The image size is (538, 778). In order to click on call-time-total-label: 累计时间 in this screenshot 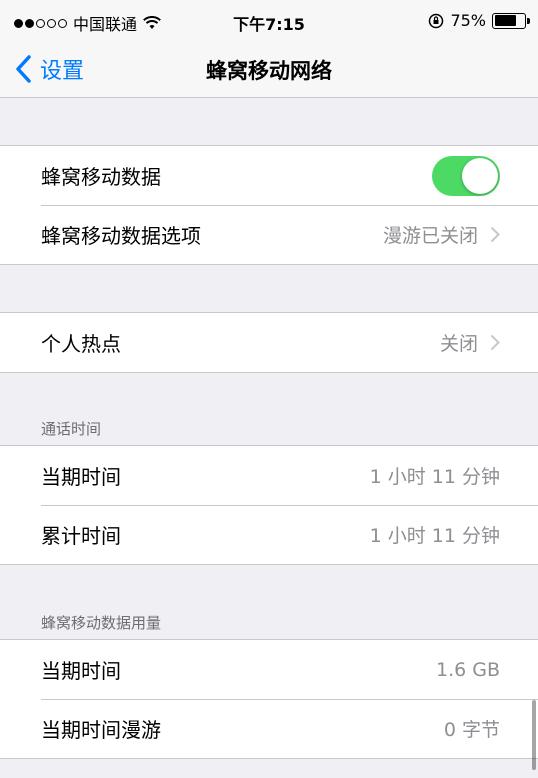, I will do `click(81, 536)`.